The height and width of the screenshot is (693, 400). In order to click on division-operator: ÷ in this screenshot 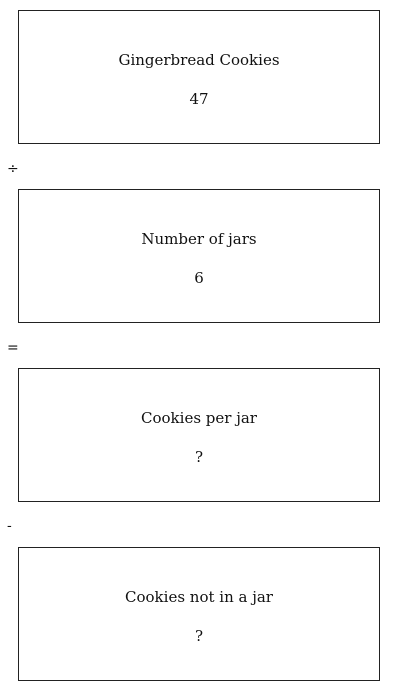, I will do `click(13, 169)`.